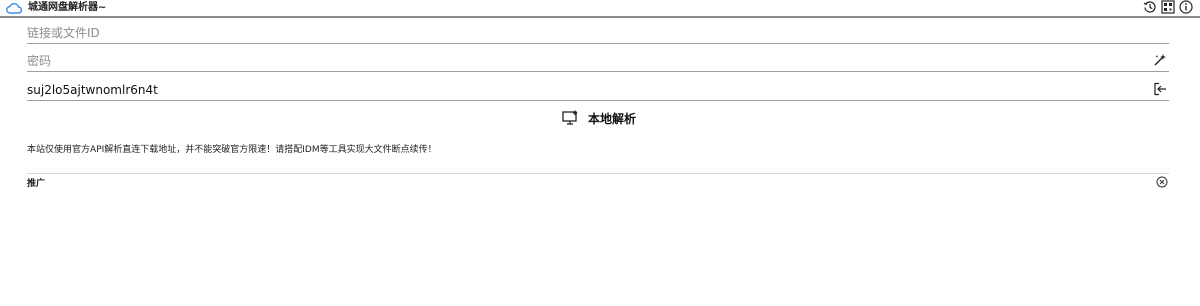 The width and height of the screenshot is (1200, 306). What do you see at coordinates (582, 61) in the screenshot?
I see `password-input` at bounding box center [582, 61].